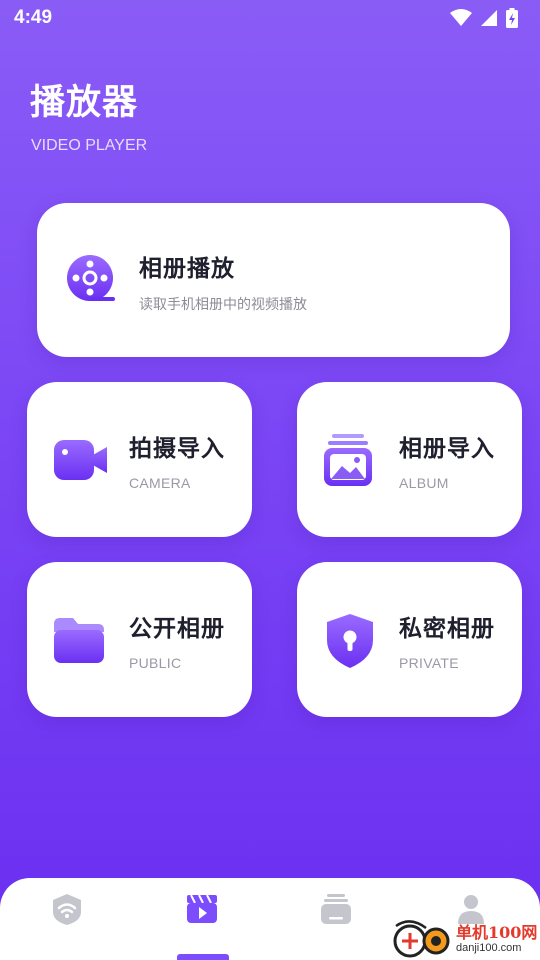 This screenshot has height=960, width=540. What do you see at coordinates (92, 280) in the screenshot?
I see `film-reel-icon` at bounding box center [92, 280].